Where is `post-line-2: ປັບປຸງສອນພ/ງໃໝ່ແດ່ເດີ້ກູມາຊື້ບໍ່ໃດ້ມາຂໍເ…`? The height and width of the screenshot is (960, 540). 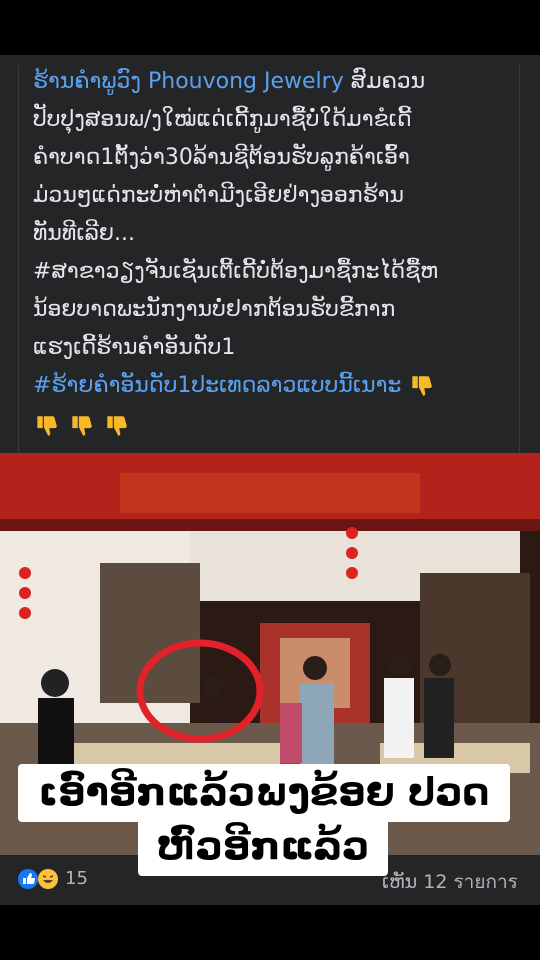
post-line-2: ປັບປຸງສອນພ/ງໃໝ່ແດ່ເດີ້ກູມາຊື້ບໍ່ໃດ້ມາຂໍເ… is located at coordinates (222, 119).